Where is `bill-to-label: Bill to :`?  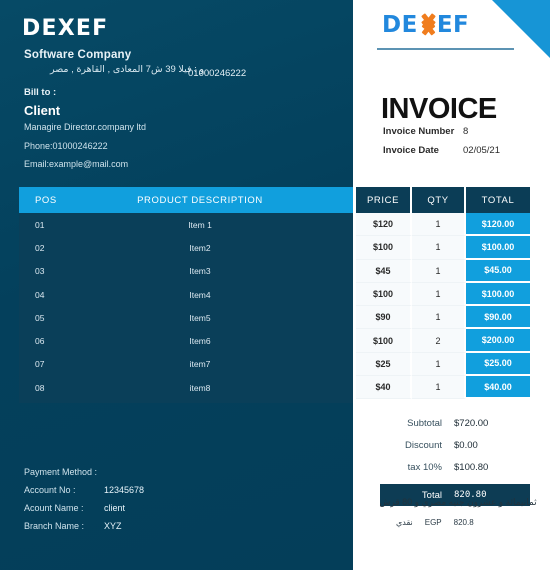
bill-to-label: Bill to : is located at coordinates (40, 92).